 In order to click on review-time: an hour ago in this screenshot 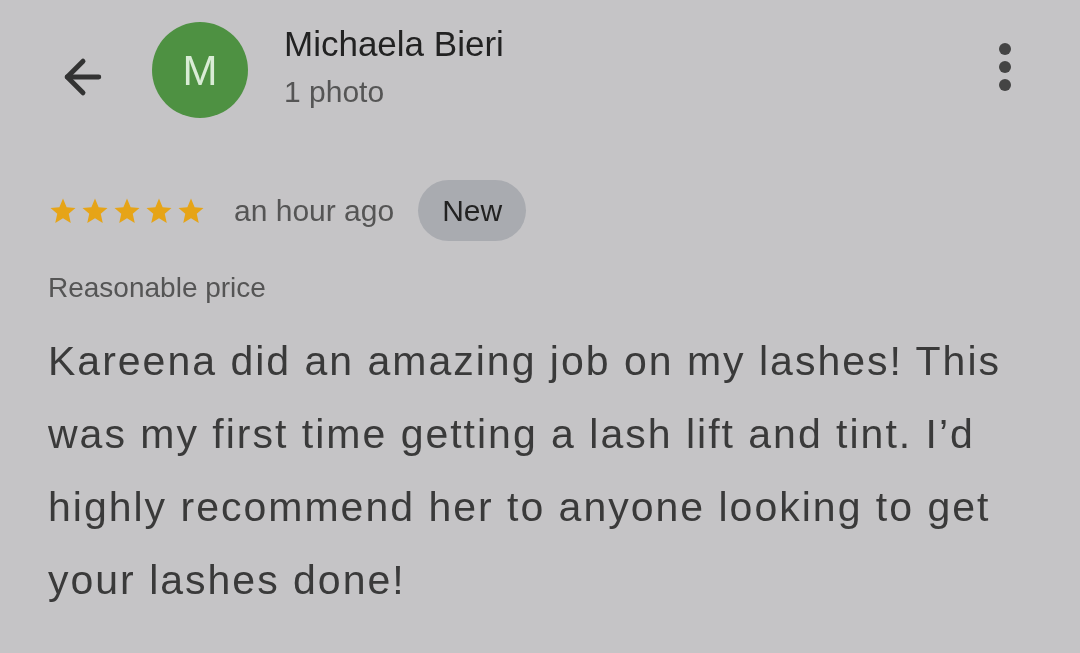, I will do `click(314, 211)`.